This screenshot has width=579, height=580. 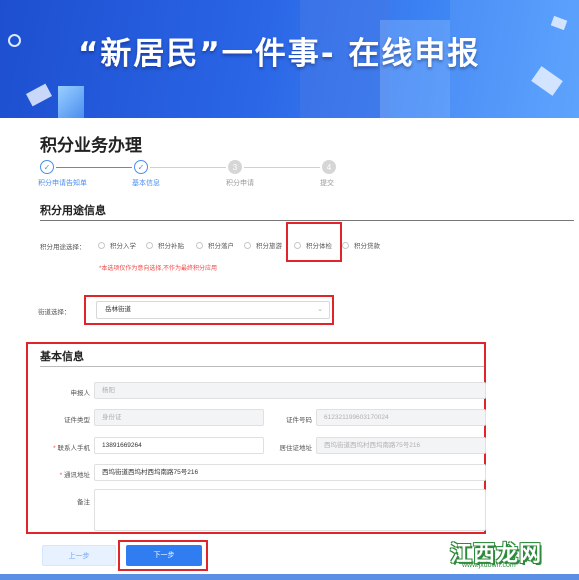 What do you see at coordinates (327, 183) in the screenshot?
I see `step-label: 提交` at bounding box center [327, 183].